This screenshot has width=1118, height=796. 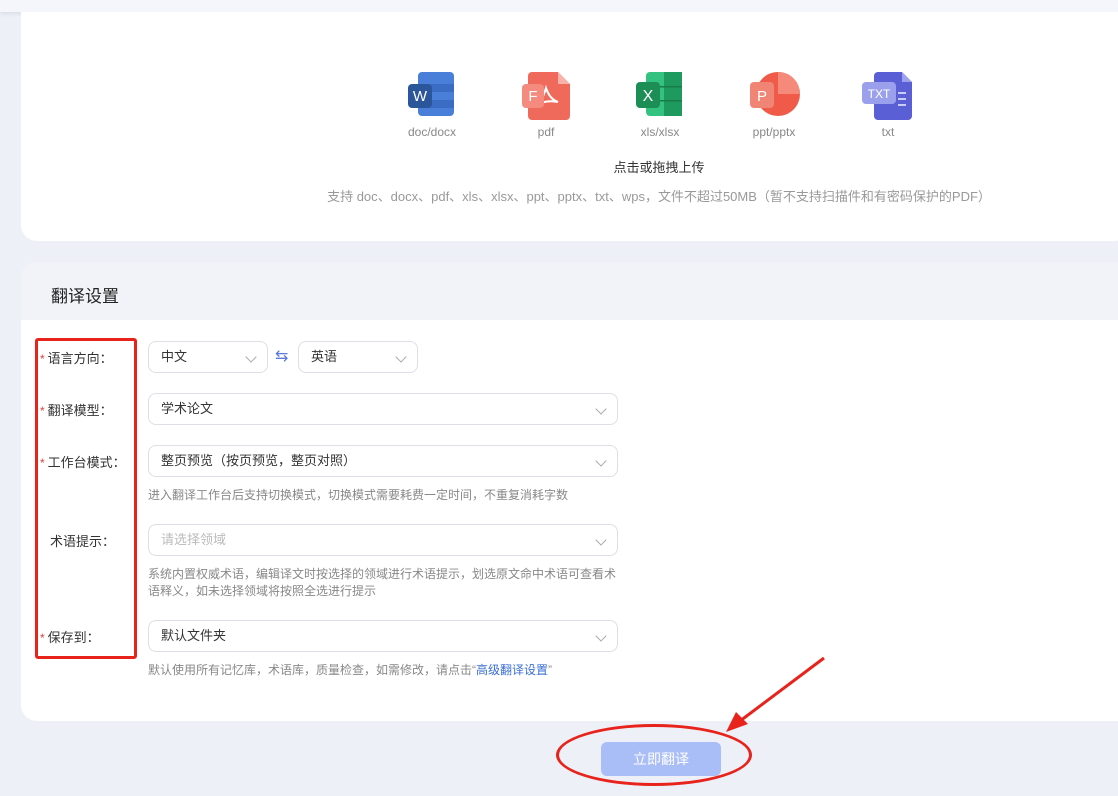 What do you see at coordinates (888, 132) in the screenshot?
I see `file-type-label: txt` at bounding box center [888, 132].